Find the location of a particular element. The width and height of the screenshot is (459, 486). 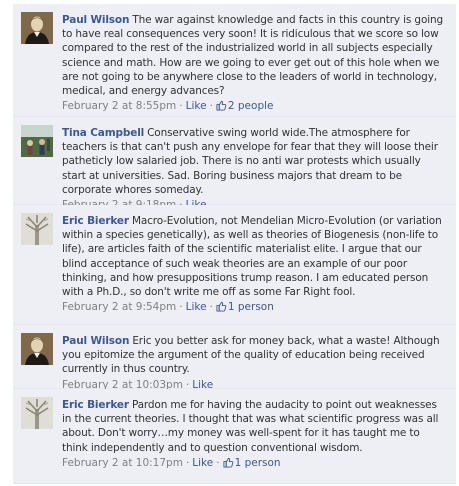

like-count-link: 2 people is located at coordinates (245, 106).